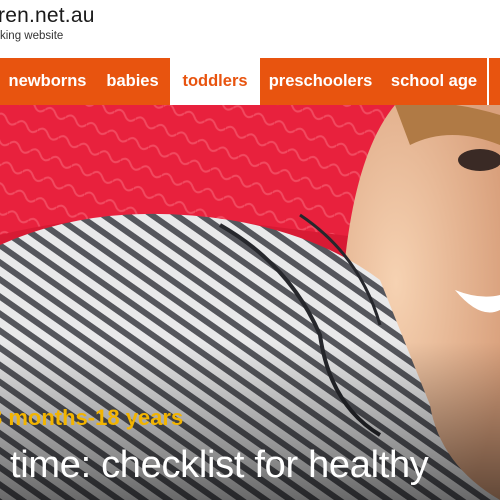 This screenshot has height=500, width=500. I want to click on nav-divider, so click(488, 81).